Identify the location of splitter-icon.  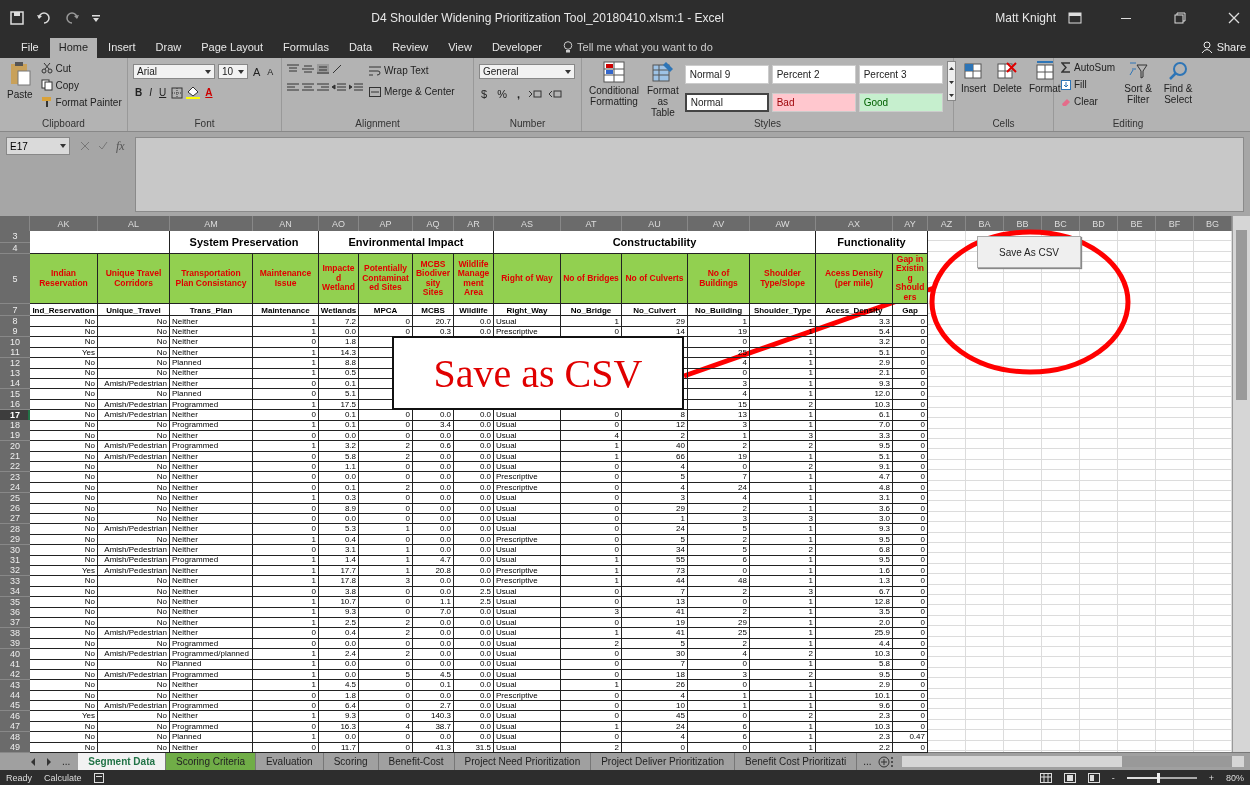
(891, 761).